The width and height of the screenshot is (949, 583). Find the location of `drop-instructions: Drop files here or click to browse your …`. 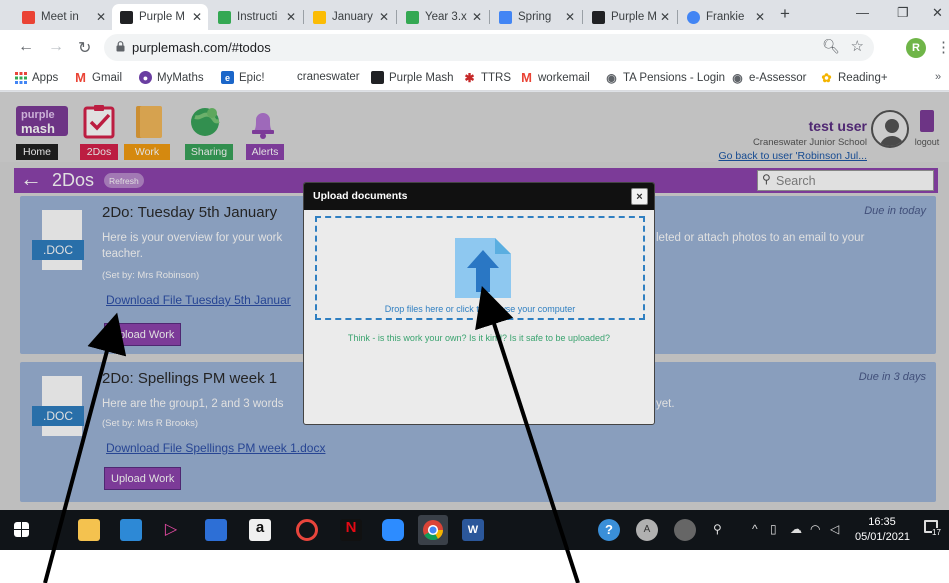

drop-instructions: Drop files here or click to browse your … is located at coordinates (480, 309).